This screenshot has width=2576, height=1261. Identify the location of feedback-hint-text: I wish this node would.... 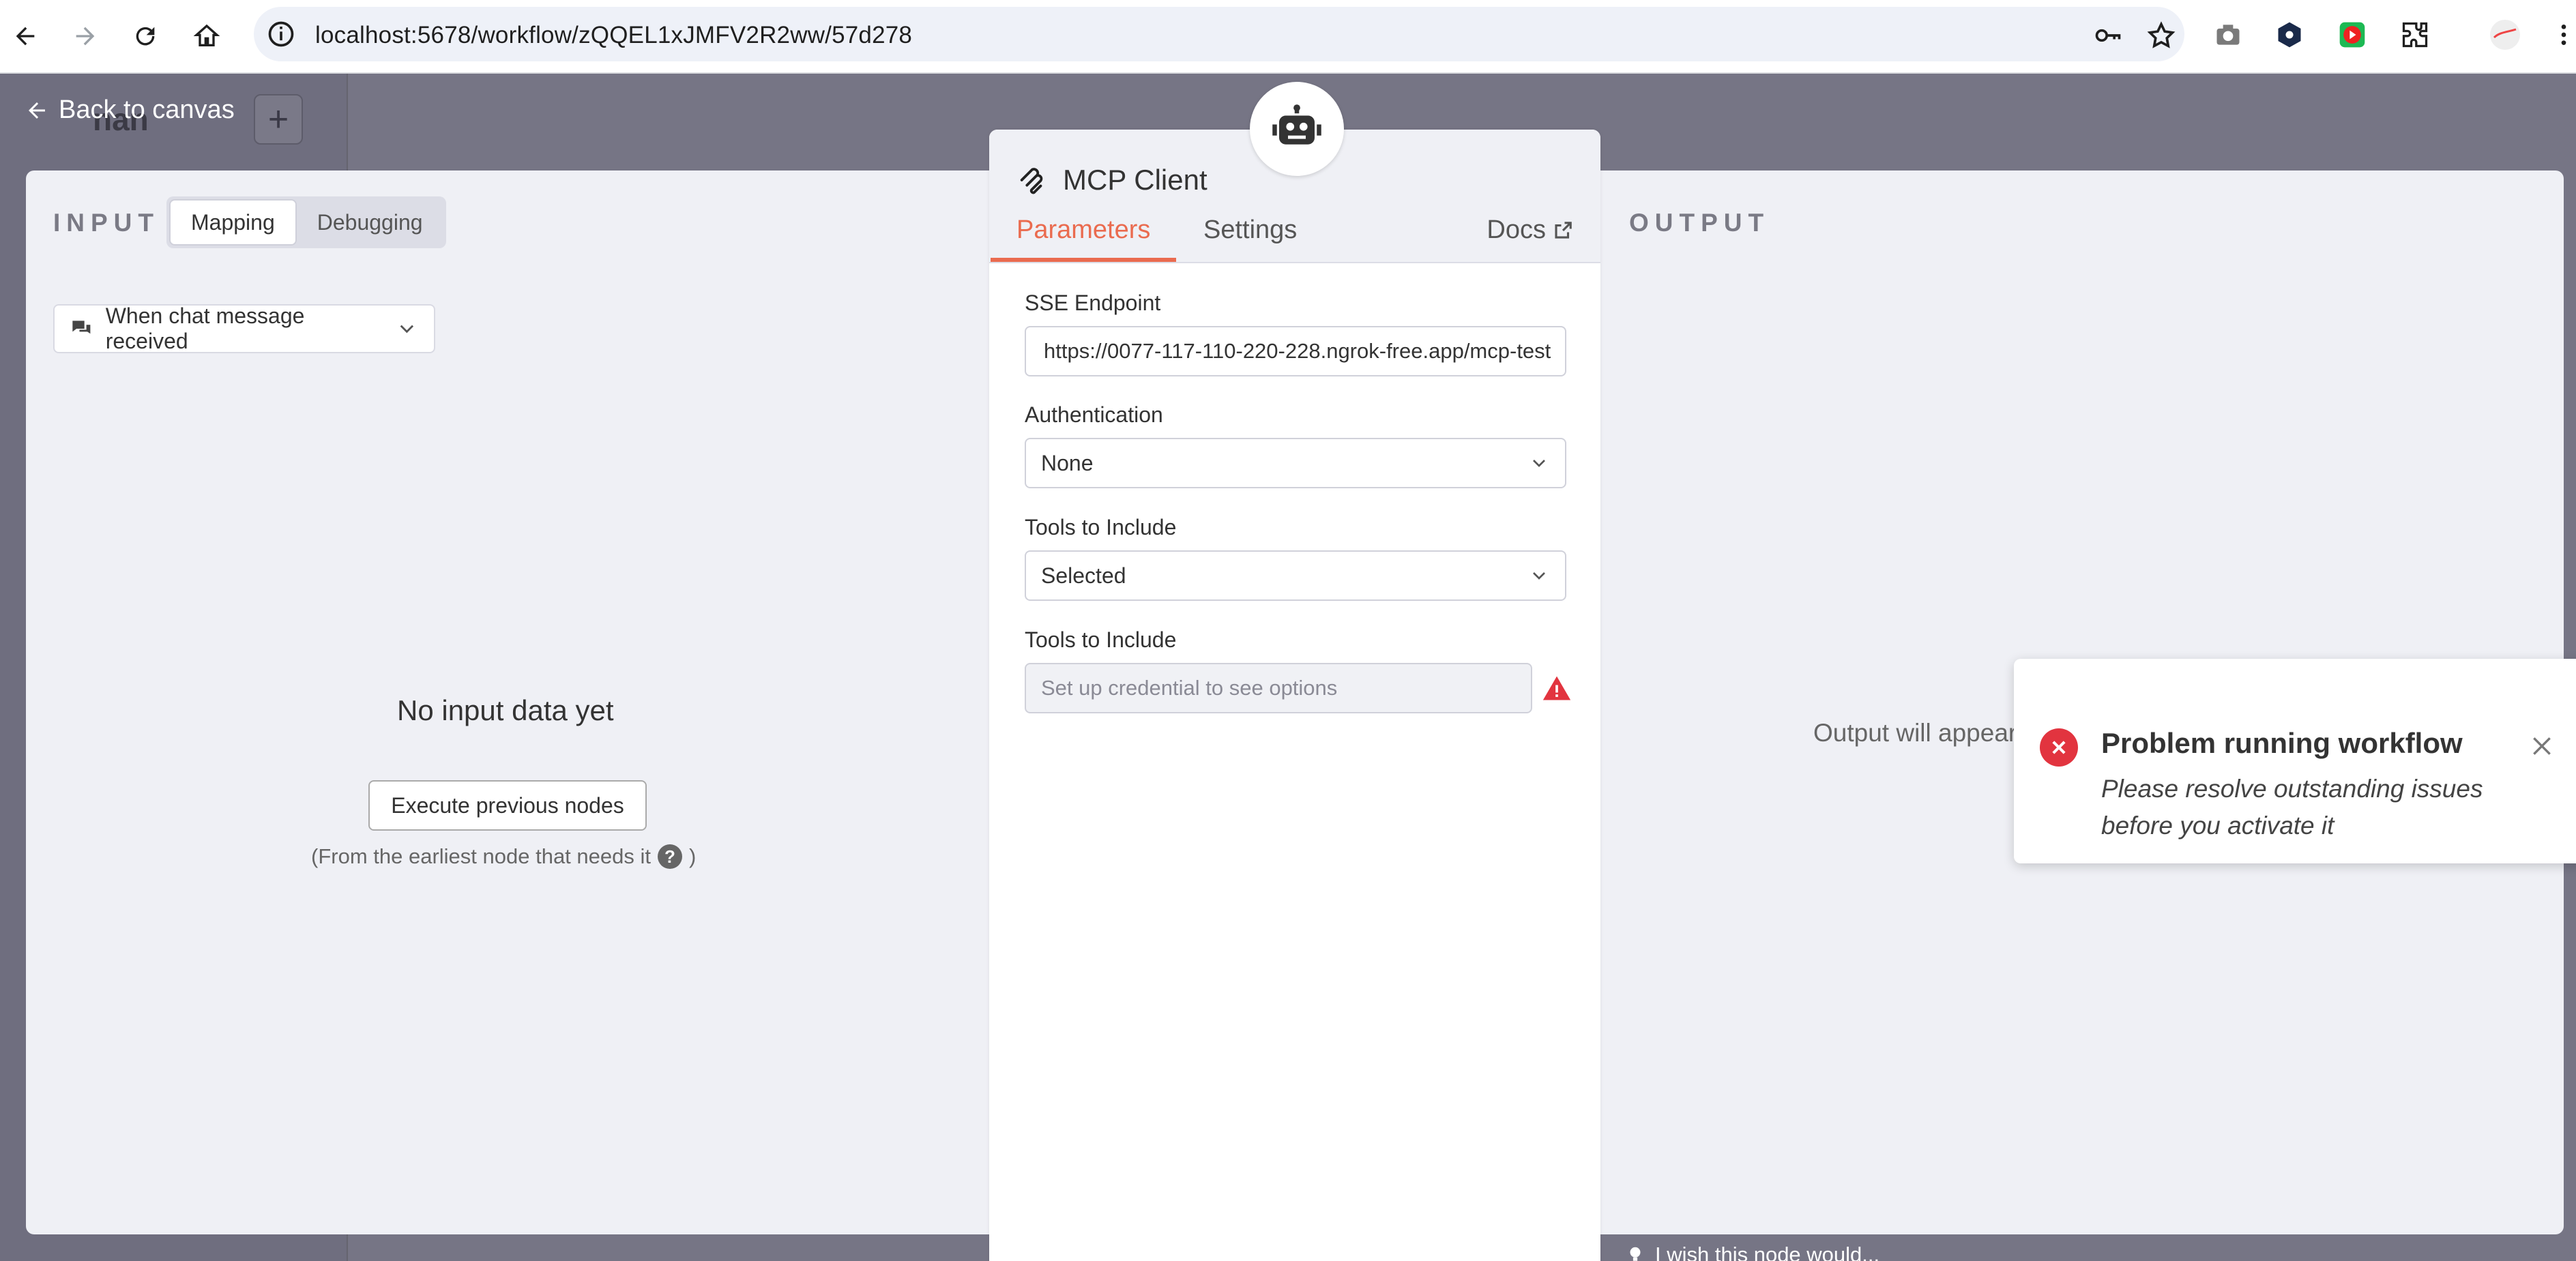
(1767, 1252).